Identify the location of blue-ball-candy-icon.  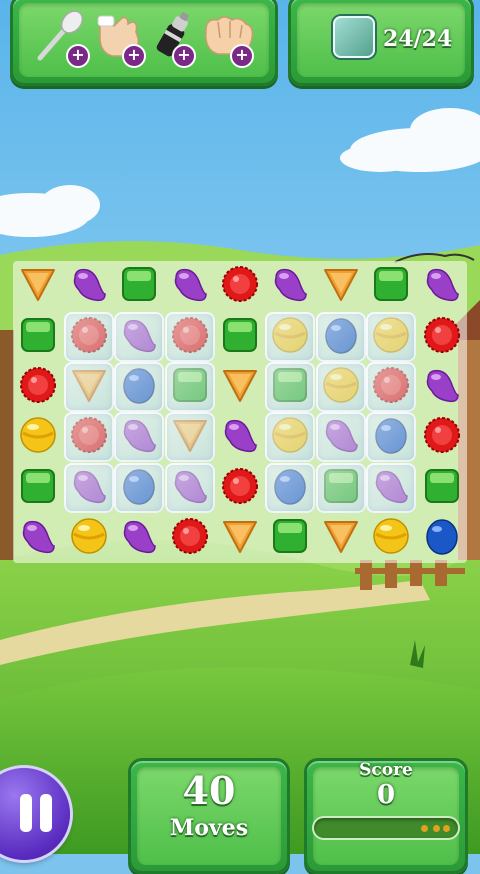
(442, 538).